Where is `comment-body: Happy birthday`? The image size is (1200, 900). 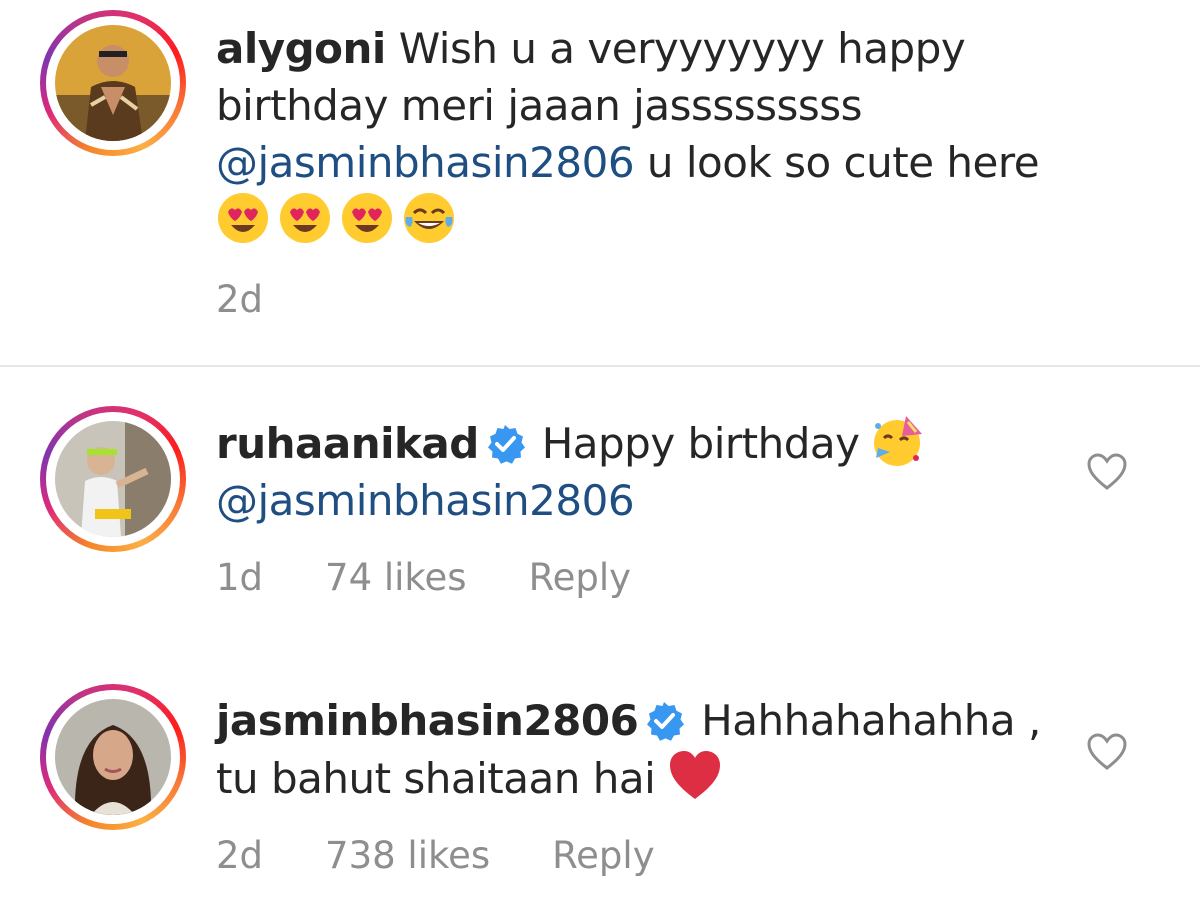
comment-body: Happy birthday is located at coordinates (700, 443).